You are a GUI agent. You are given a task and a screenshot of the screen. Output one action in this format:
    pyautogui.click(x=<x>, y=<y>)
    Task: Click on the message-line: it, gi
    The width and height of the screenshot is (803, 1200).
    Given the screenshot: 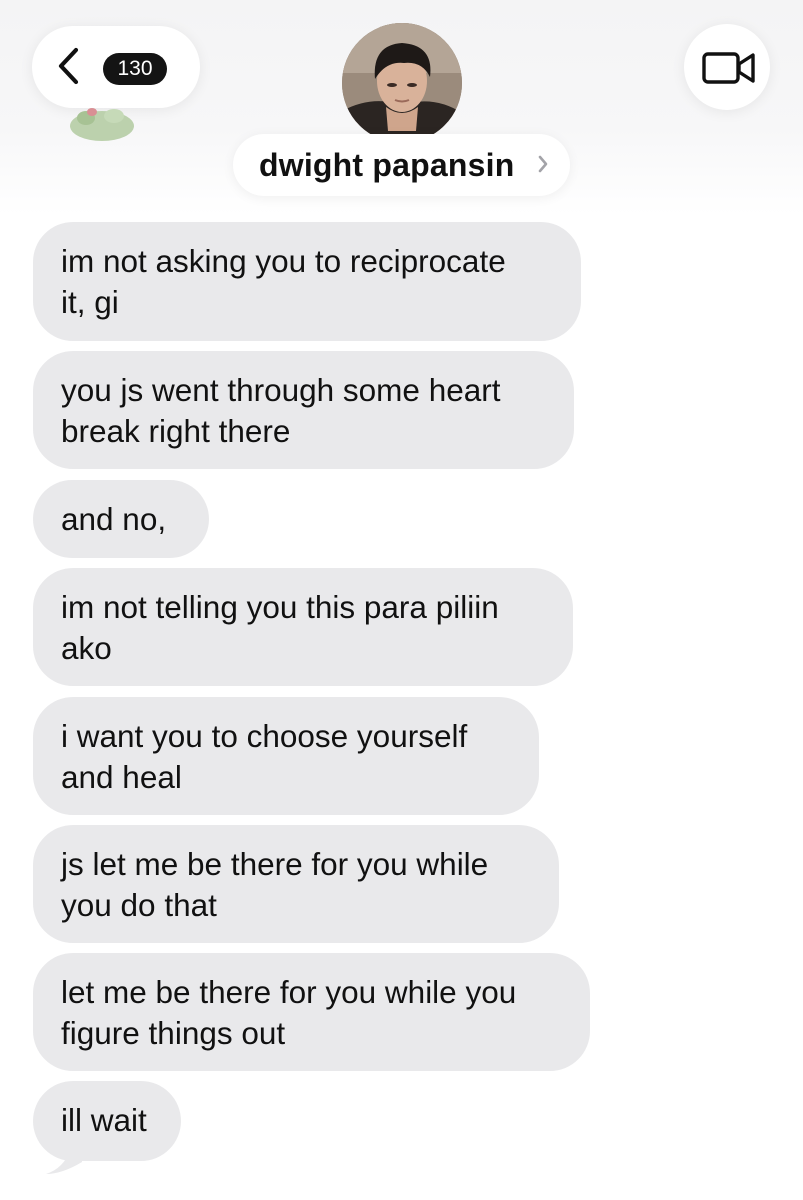 What is the action you would take?
    pyautogui.click(x=90, y=302)
    